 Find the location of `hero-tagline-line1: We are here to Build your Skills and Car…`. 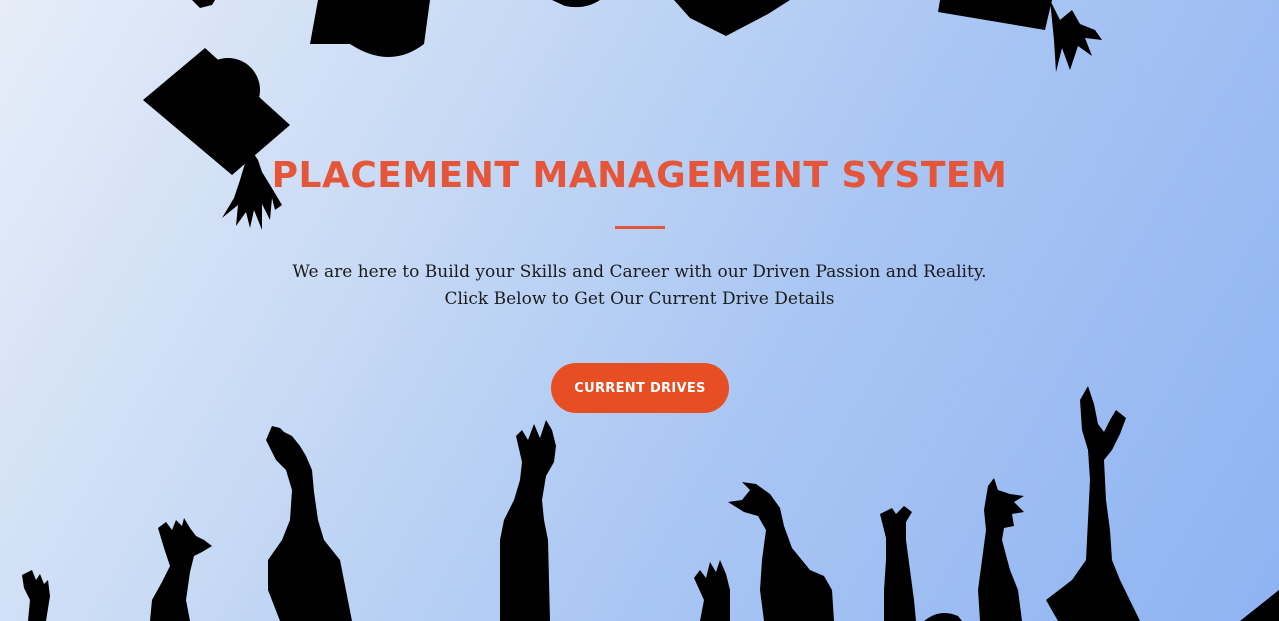

hero-tagline-line1: We are here to Build your Skills and Car… is located at coordinates (639, 272).